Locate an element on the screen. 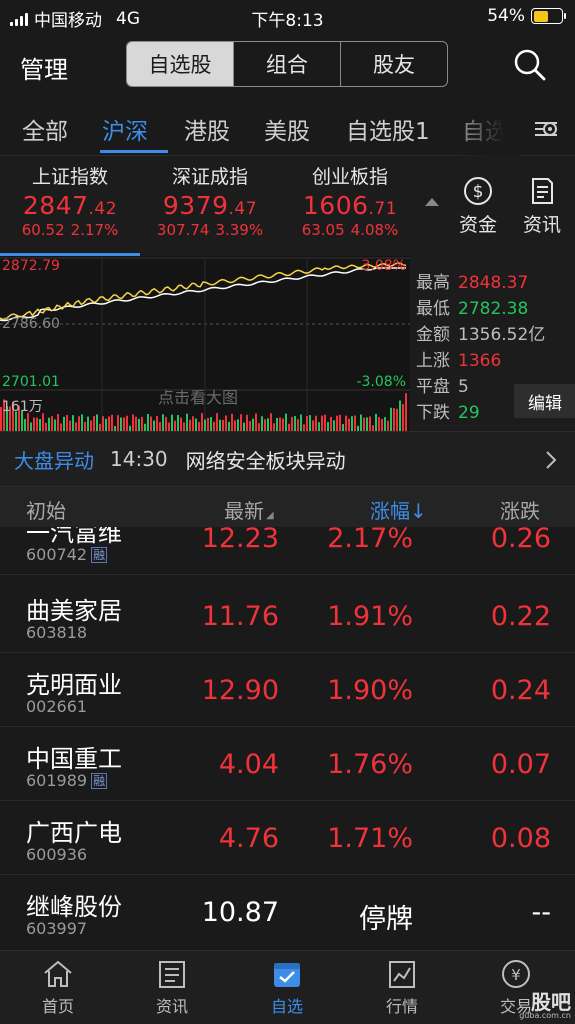 This screenshot has width=575, height=1024. status-bar: 中国移动 4G 下午8:13 54% is located at coordinates (287, 17).